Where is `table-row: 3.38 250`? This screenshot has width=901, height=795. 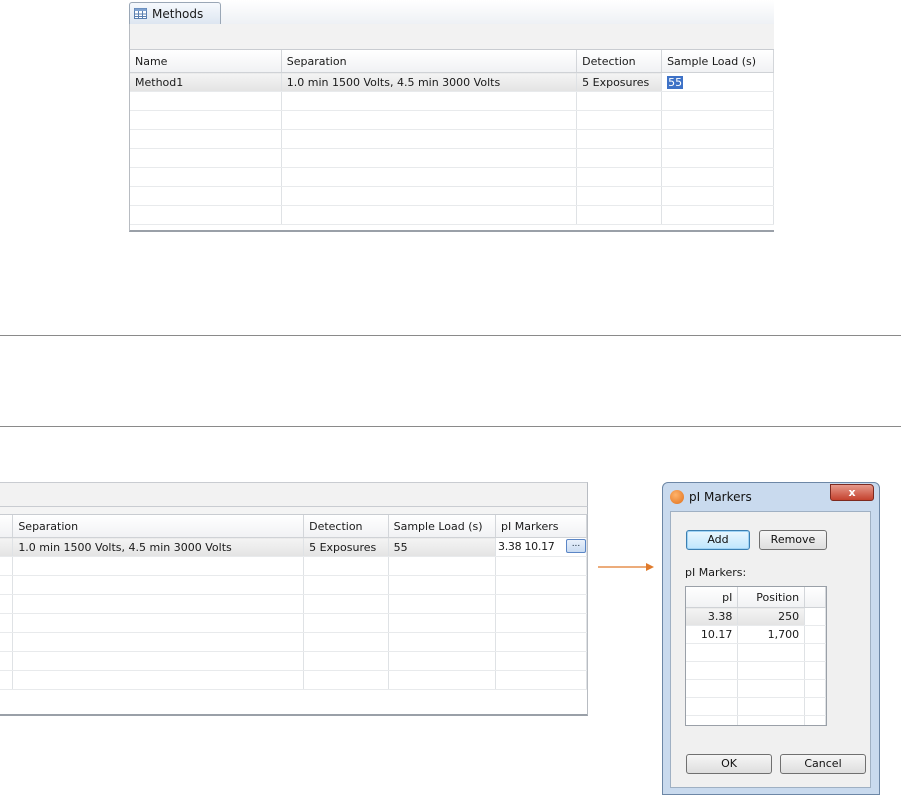 table-row: 3.38 250 is located at coordinates (756, 616).